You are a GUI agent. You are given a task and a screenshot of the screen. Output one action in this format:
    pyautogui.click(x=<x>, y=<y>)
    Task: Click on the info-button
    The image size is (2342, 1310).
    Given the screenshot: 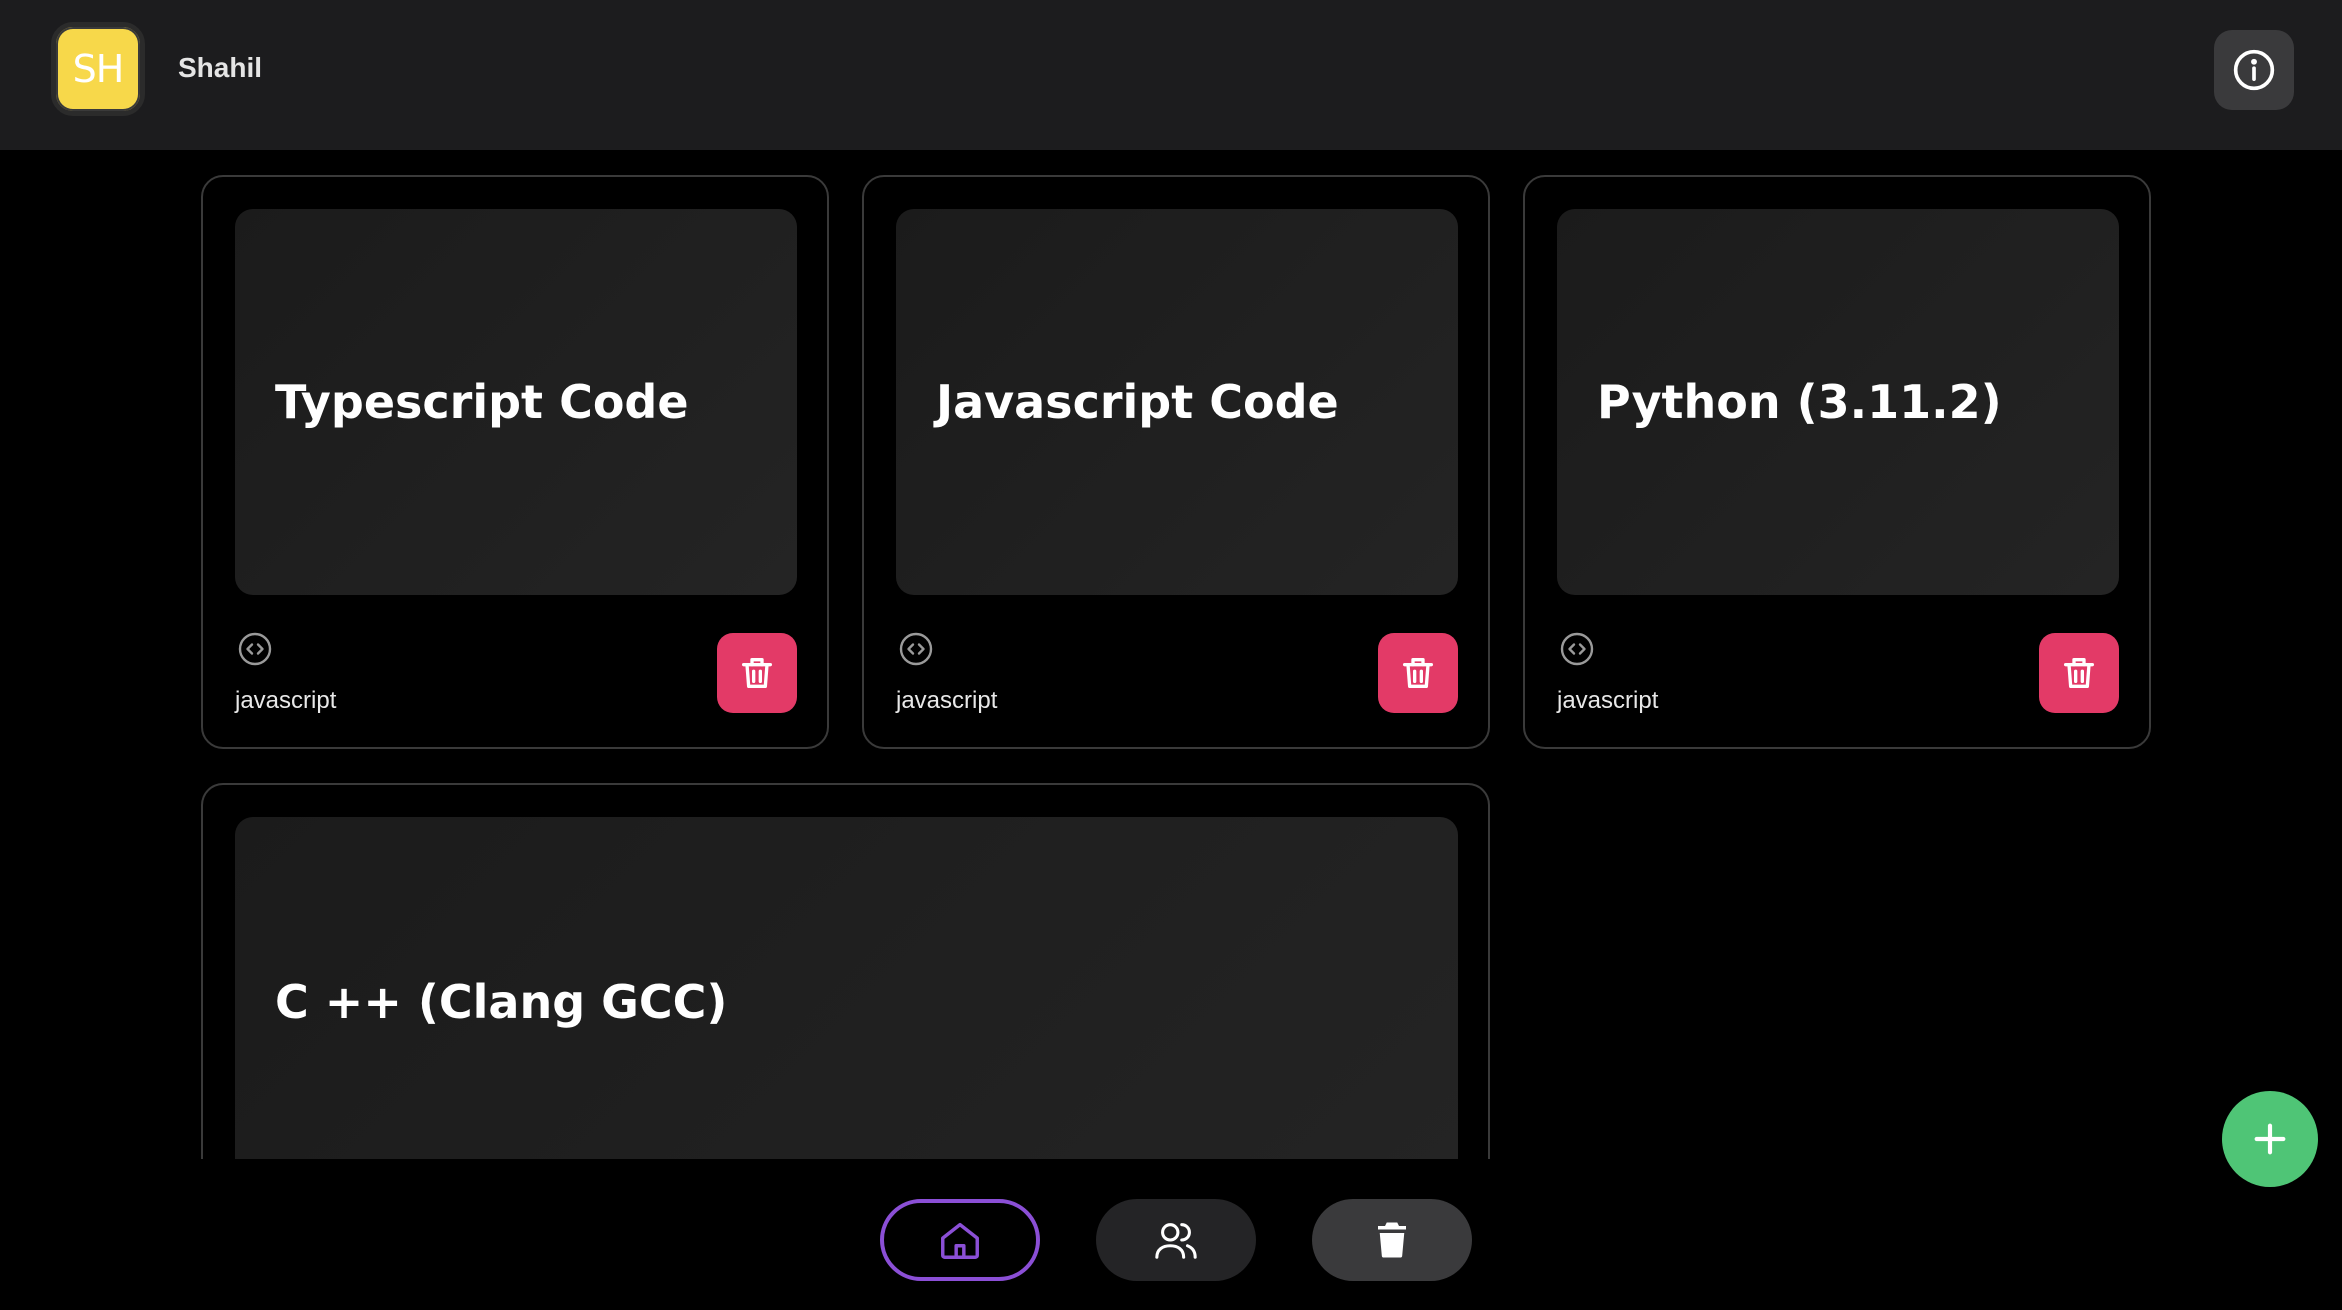 What is the action you would take?
    pyautogui.click(x=2254, y=70)
    